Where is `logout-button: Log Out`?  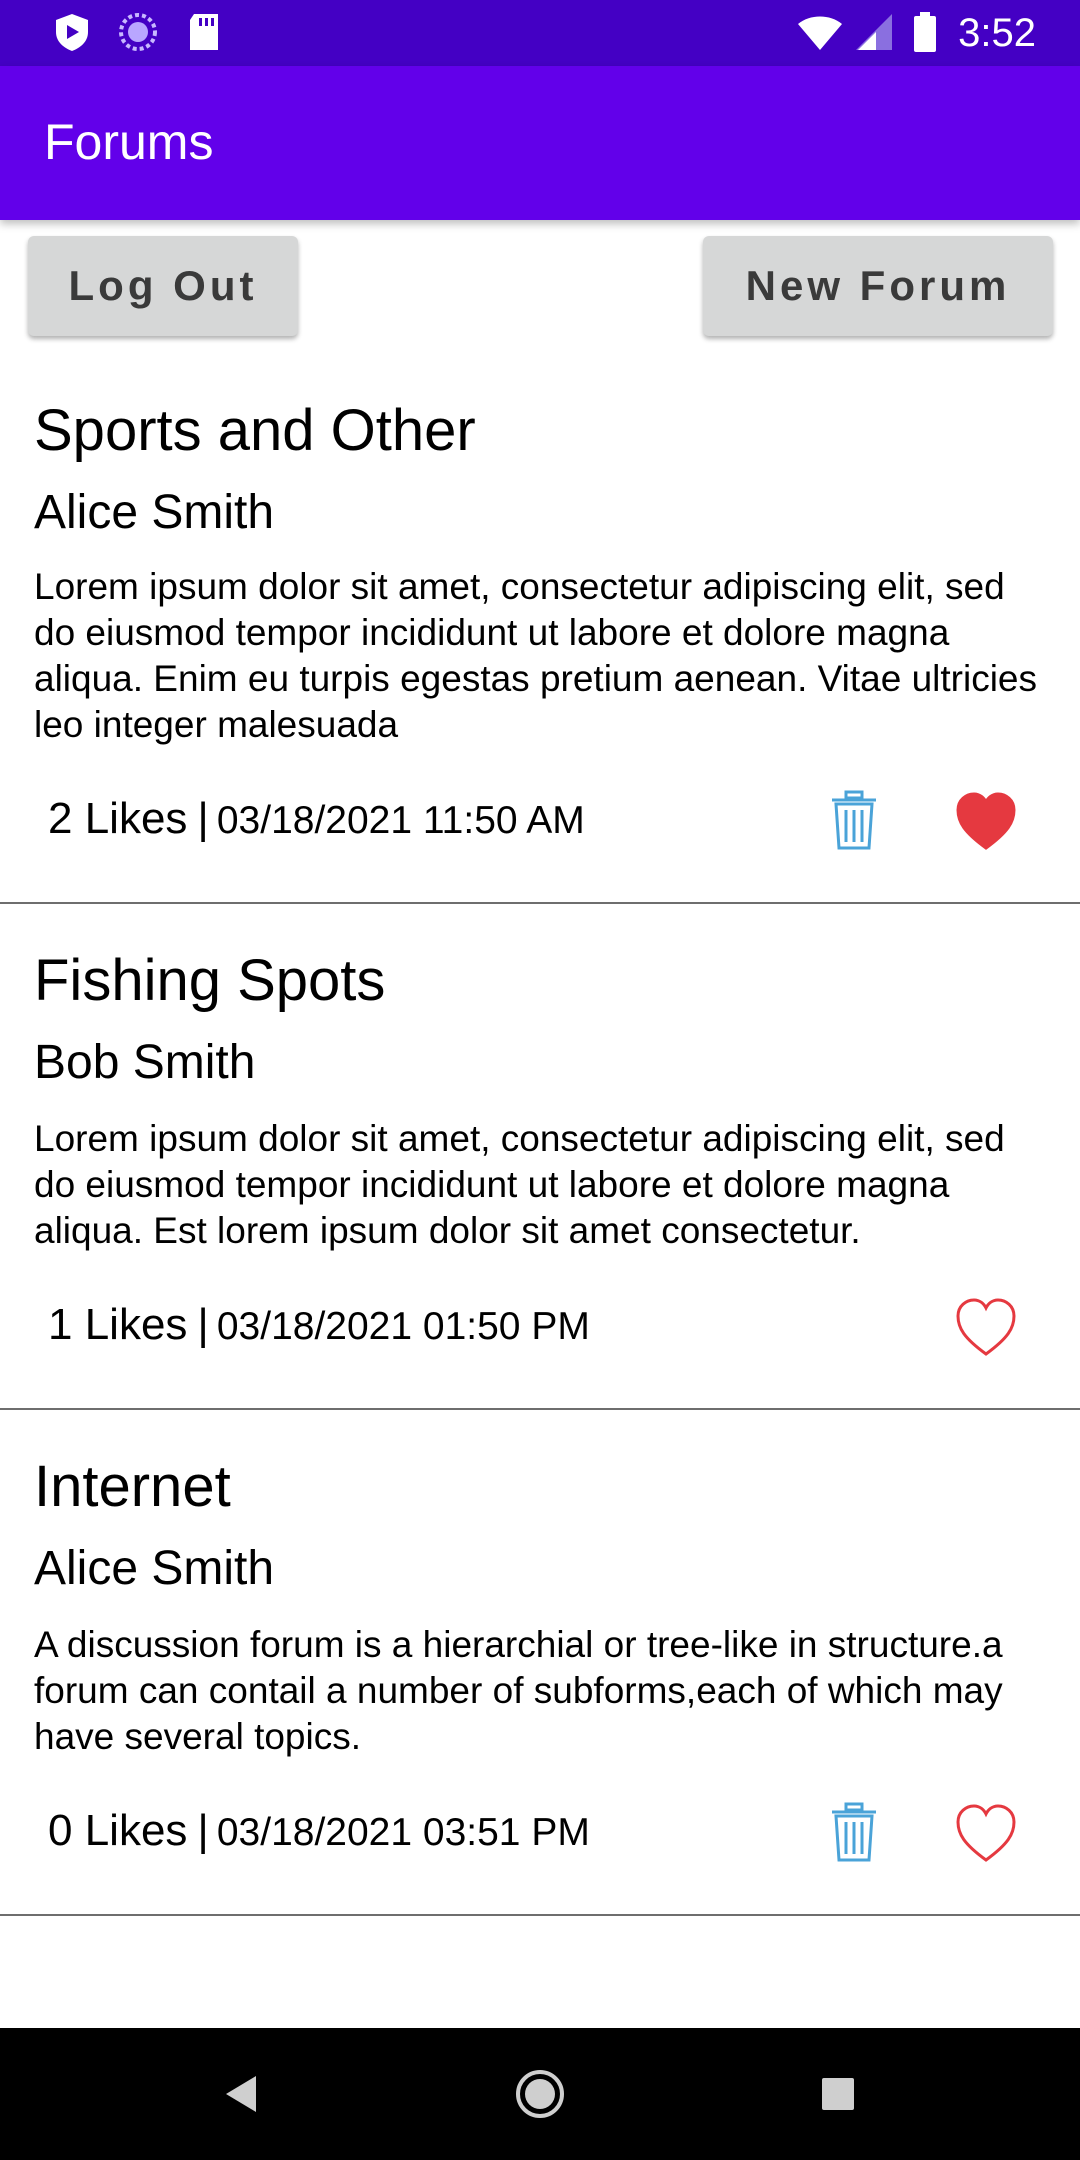
logout-button: Log Out is located at coordinates (163, 286).